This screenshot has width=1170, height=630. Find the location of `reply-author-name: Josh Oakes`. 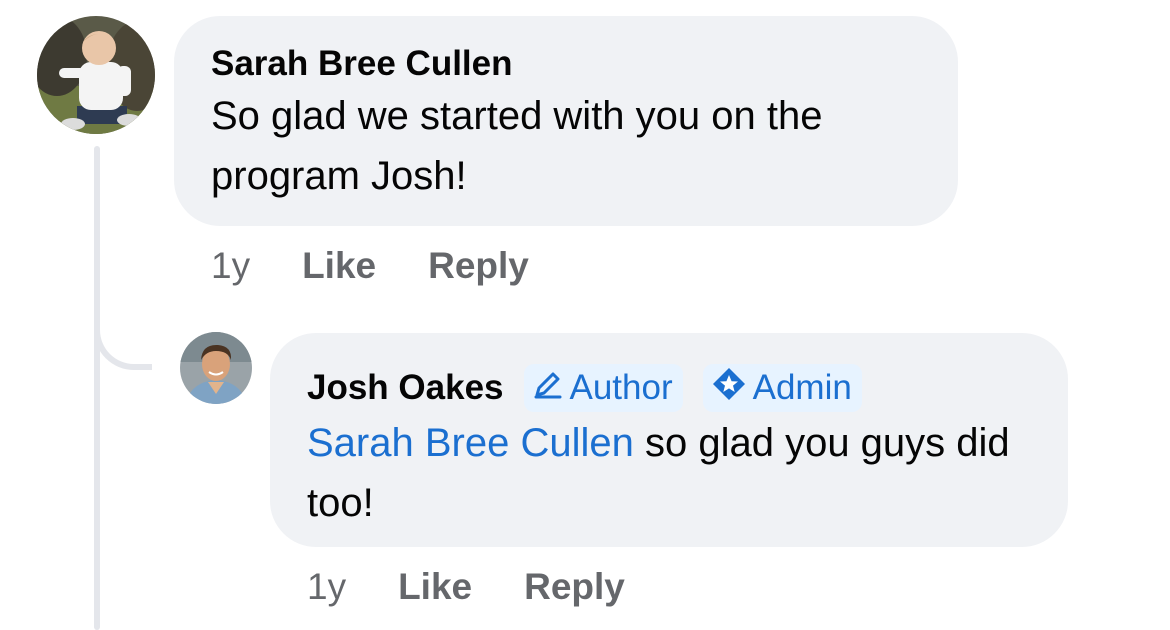

reply-author-name: Josh Oakes is located at coordinates (405, 388).